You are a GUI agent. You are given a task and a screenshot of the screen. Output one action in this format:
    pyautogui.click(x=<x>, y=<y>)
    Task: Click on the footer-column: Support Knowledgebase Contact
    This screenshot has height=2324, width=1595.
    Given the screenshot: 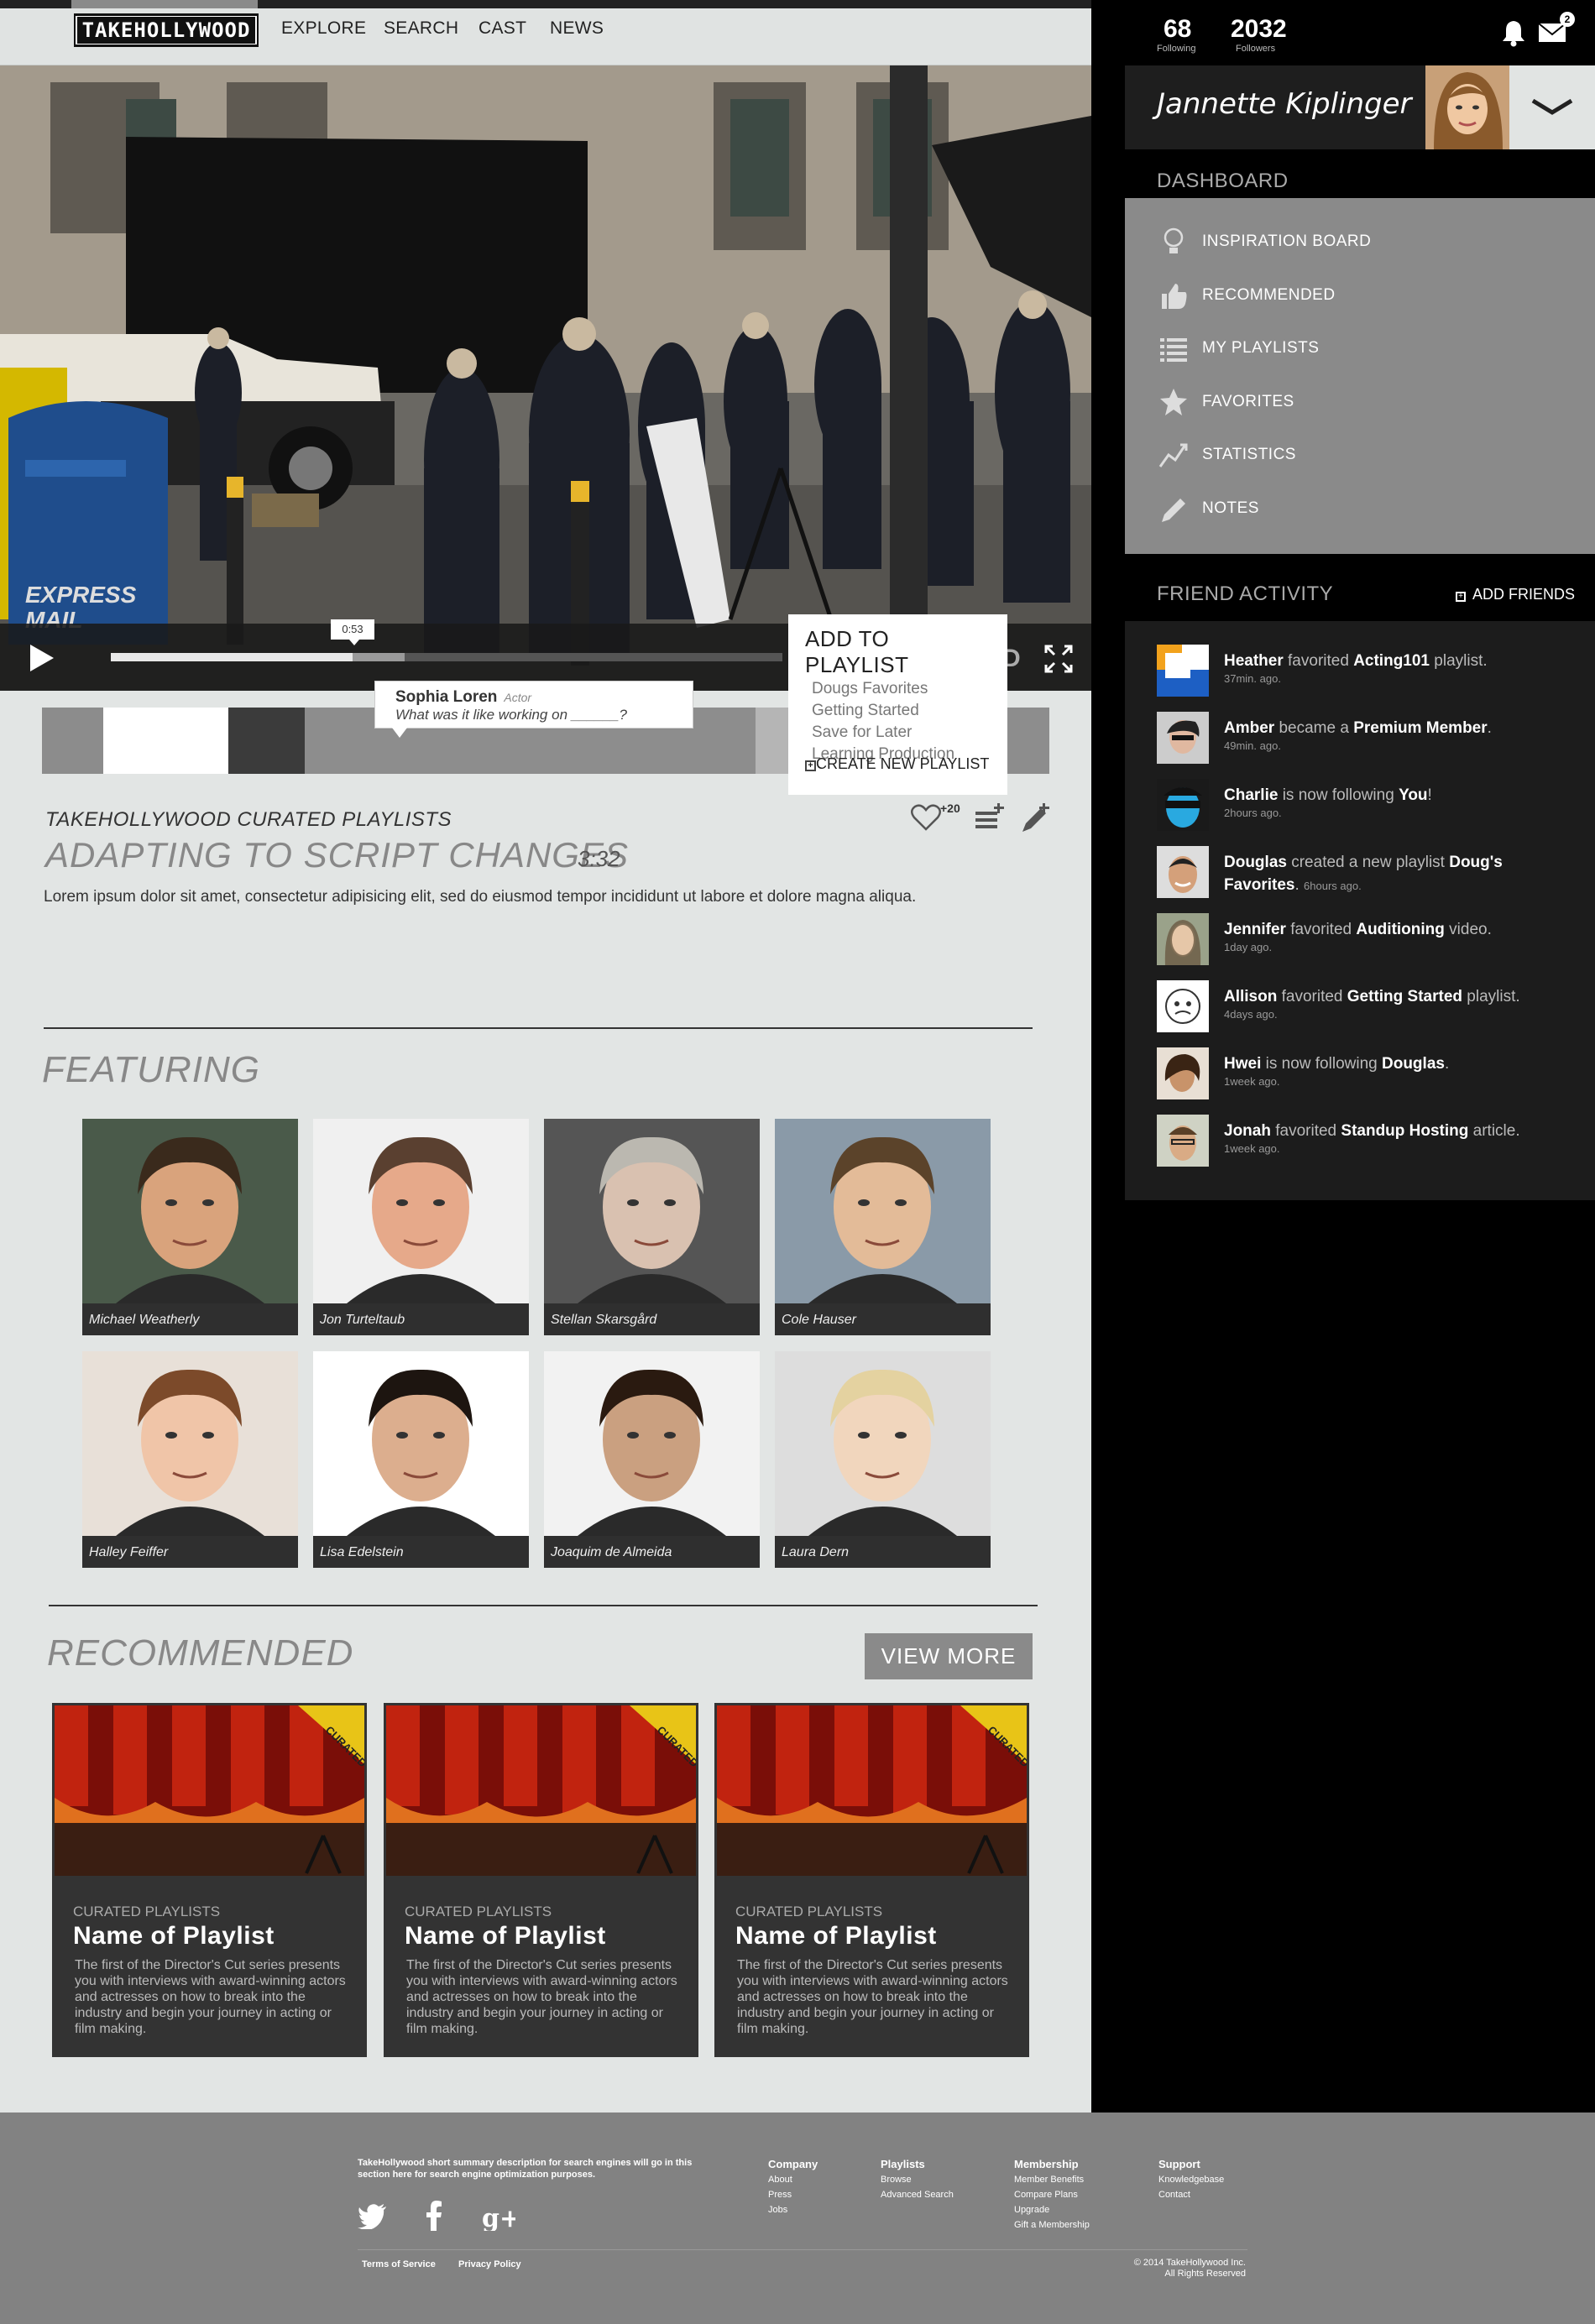 What is the action you would take?
    pyautogui.click(x=1191, y=2179)
    